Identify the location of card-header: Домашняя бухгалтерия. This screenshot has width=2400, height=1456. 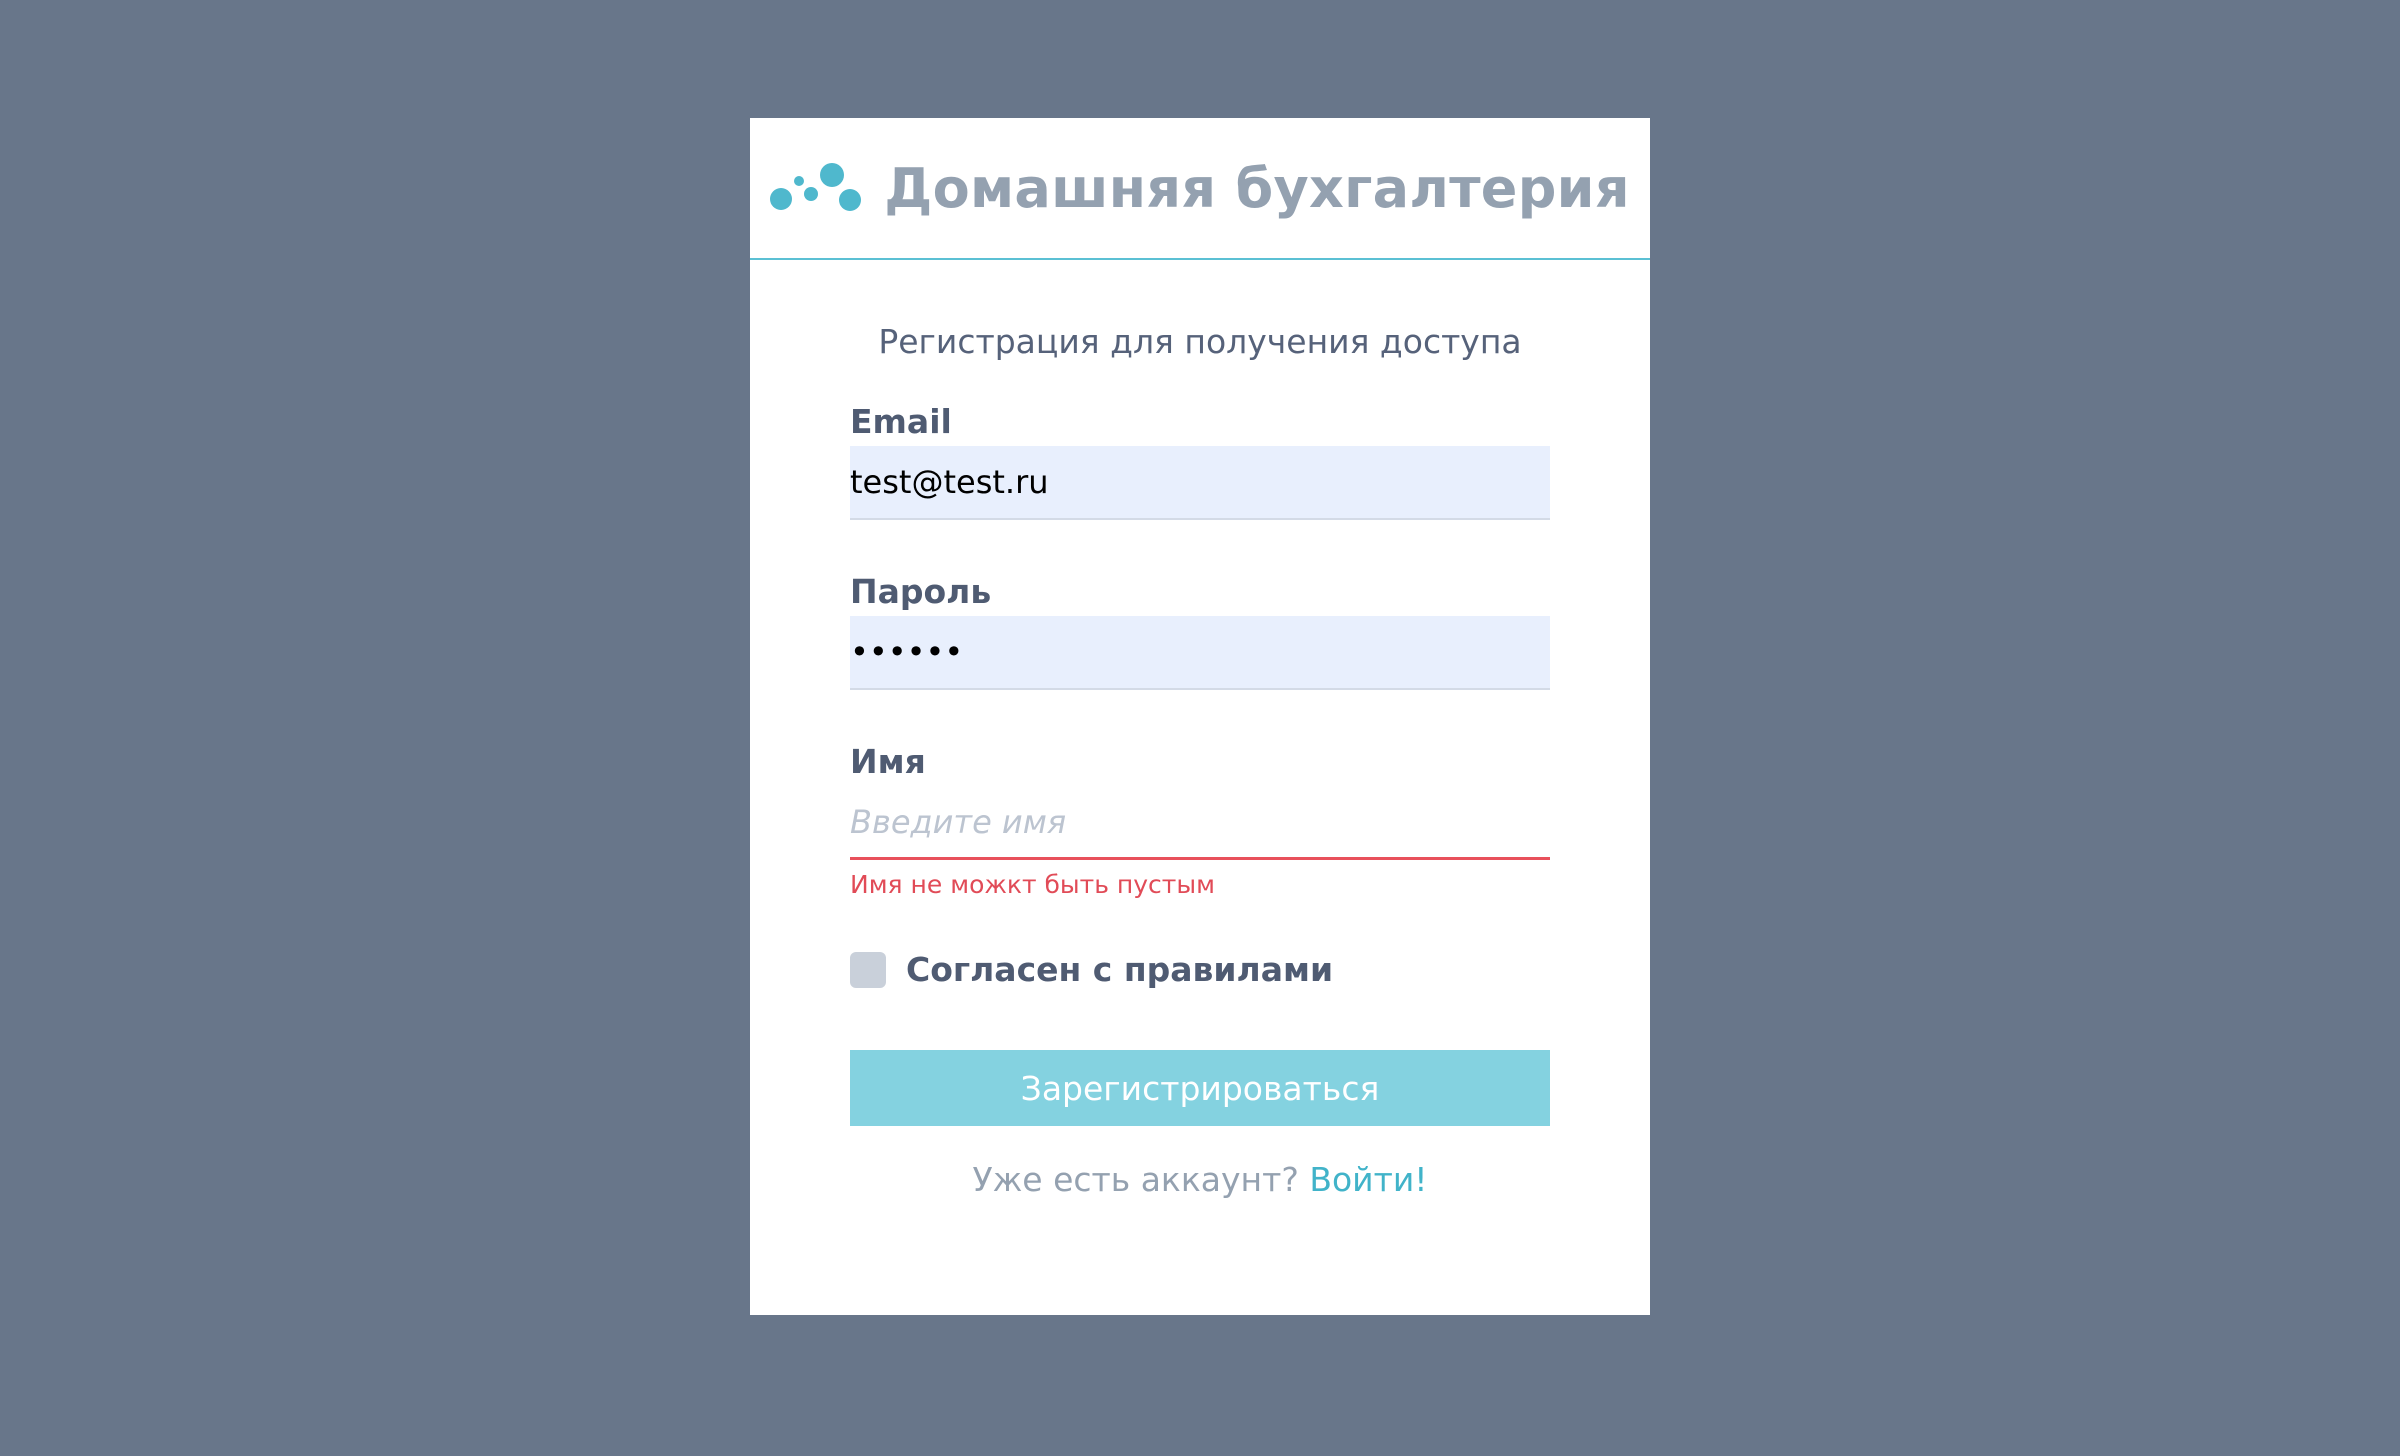
(1200, 189).